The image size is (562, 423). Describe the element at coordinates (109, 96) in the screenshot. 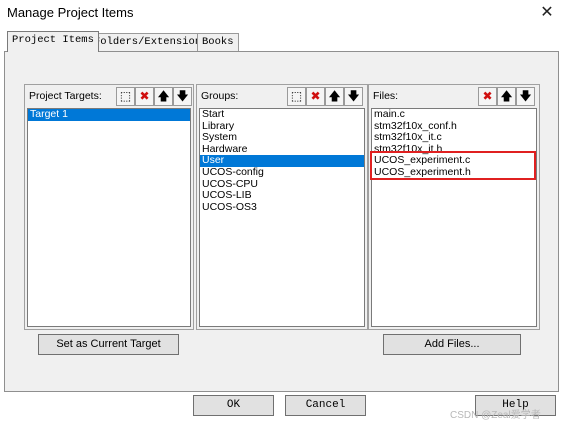

I see `project-targets-header: Project Targets: ⬚ ✖ 🡅 🡇` at that location.